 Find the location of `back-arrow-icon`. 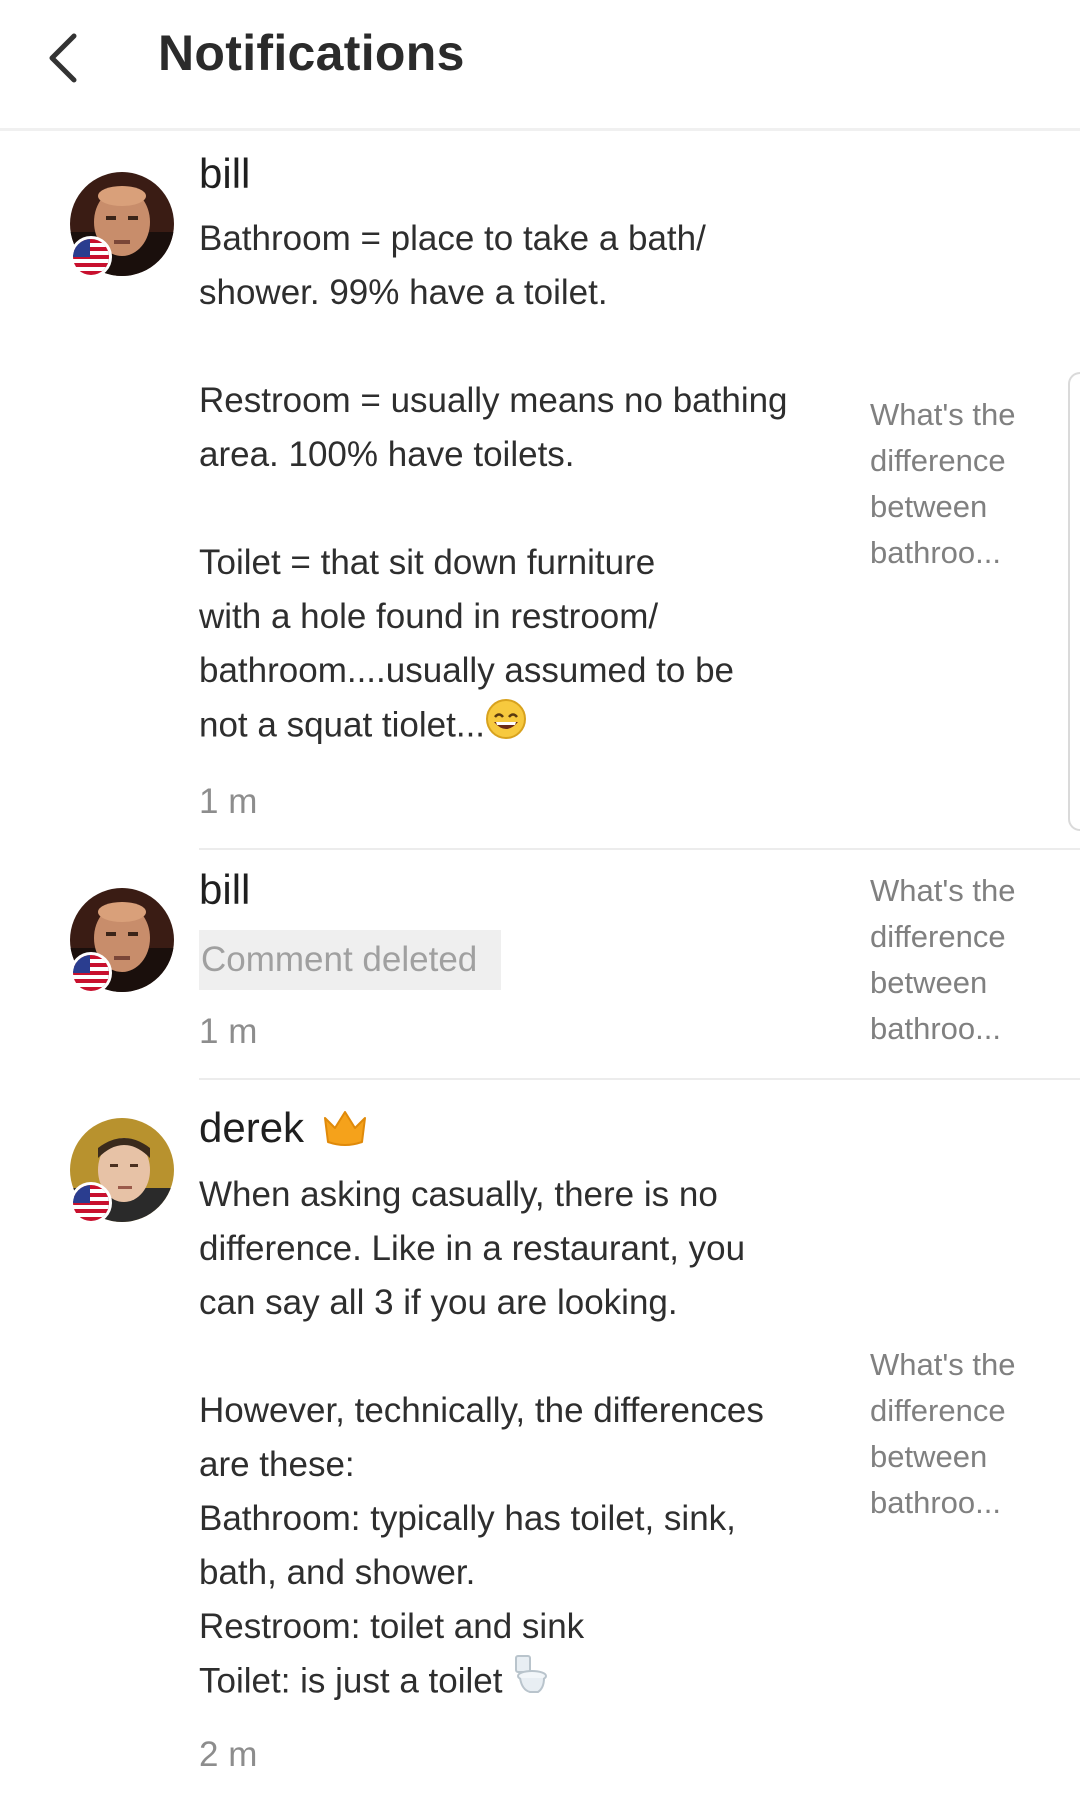

back-arrow-icon is located at coordinates (62, 58).